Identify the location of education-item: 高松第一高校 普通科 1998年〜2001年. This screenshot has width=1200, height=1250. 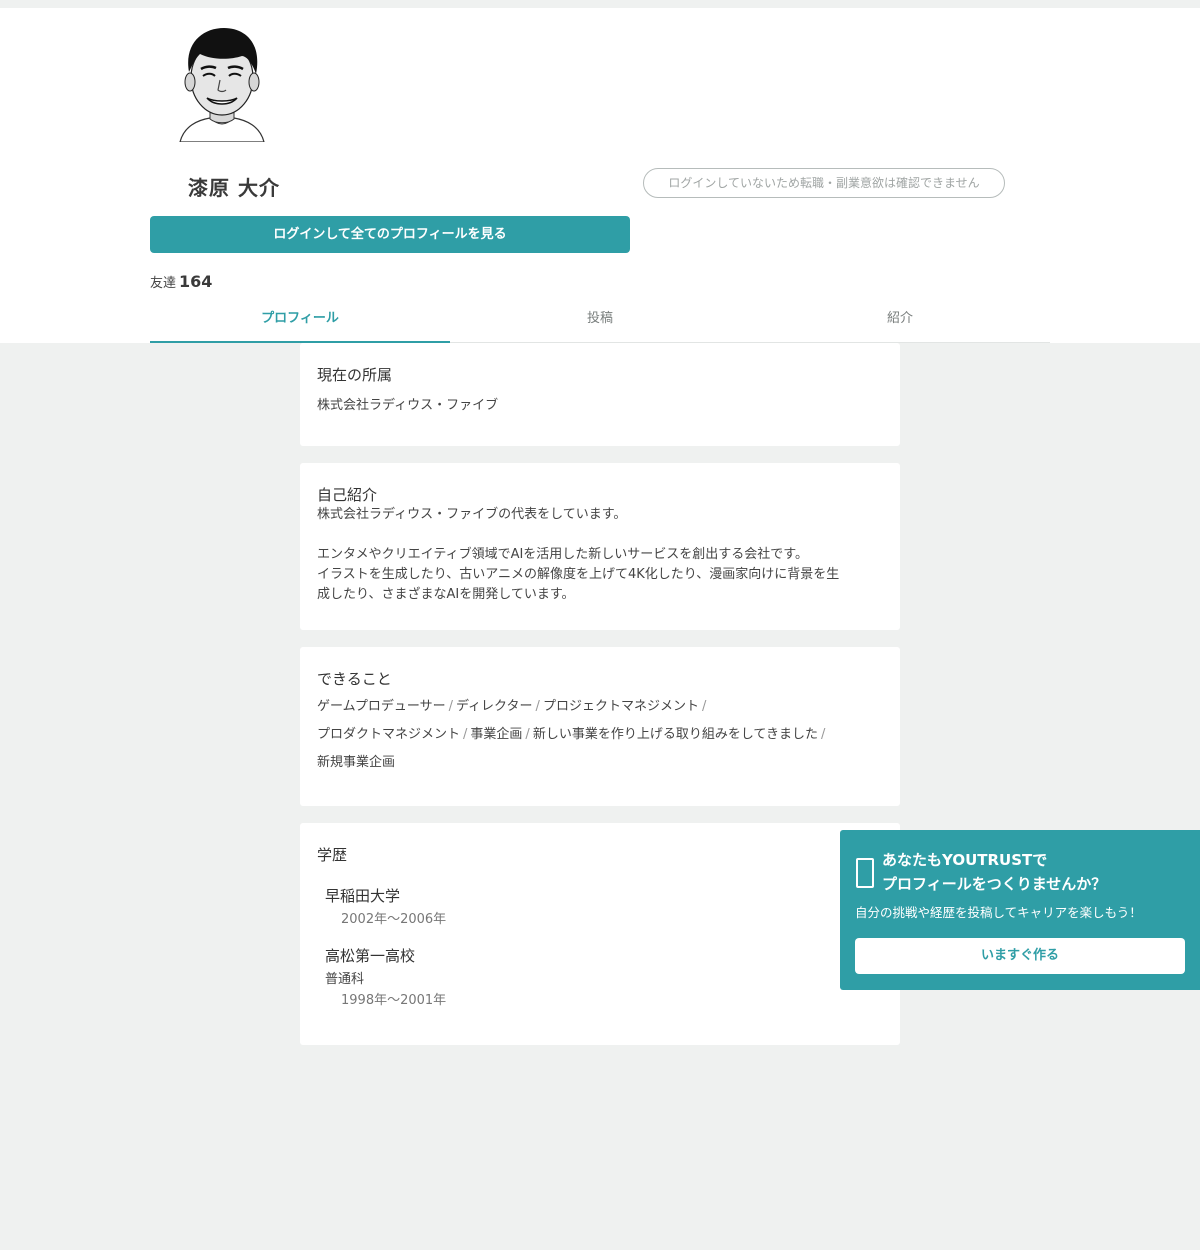
(604, 976).